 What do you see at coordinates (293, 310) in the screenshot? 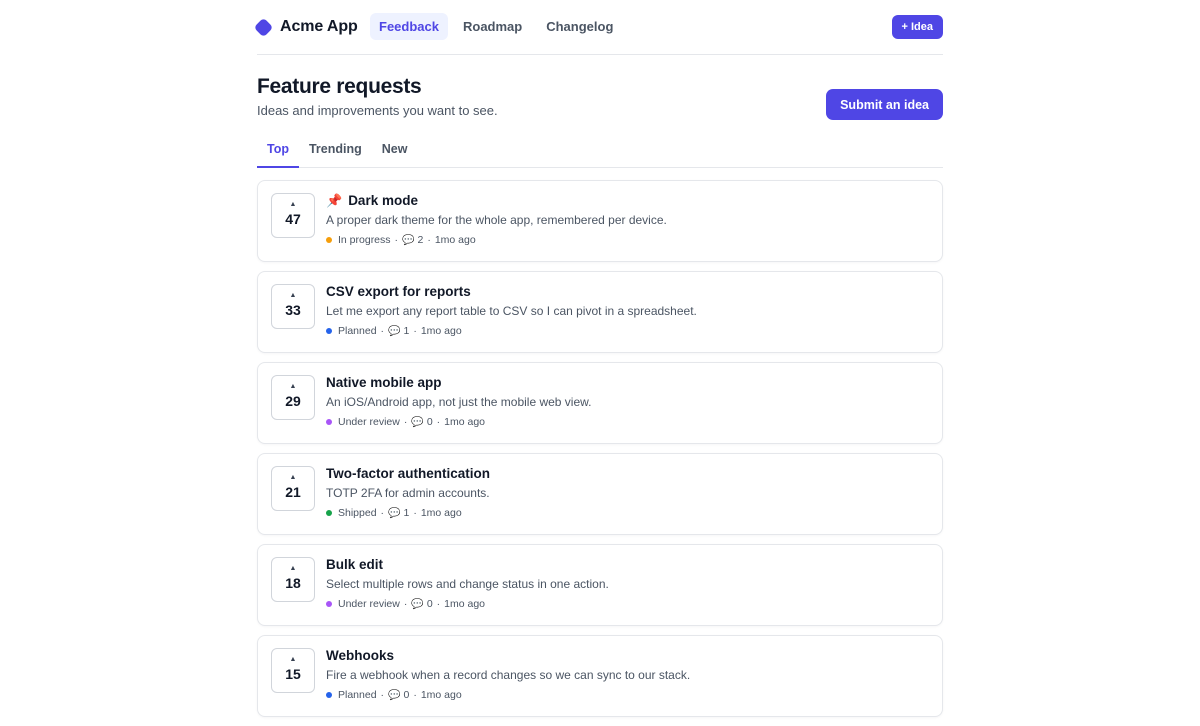
I see `vote-count: 33` at bounding box center [293, 310].